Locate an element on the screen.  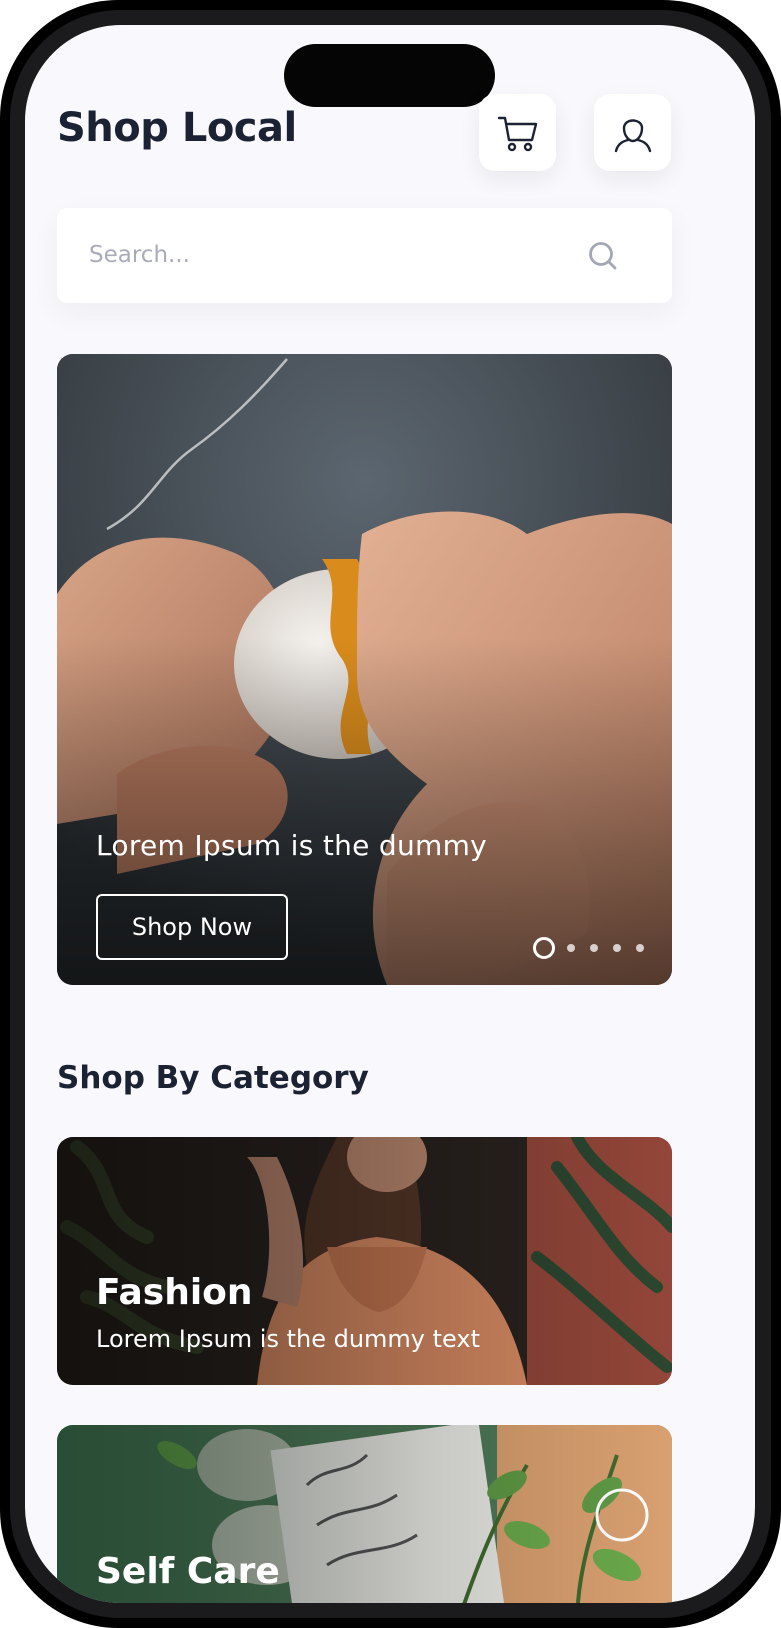
profile-button is located at coordinates (632, 132).